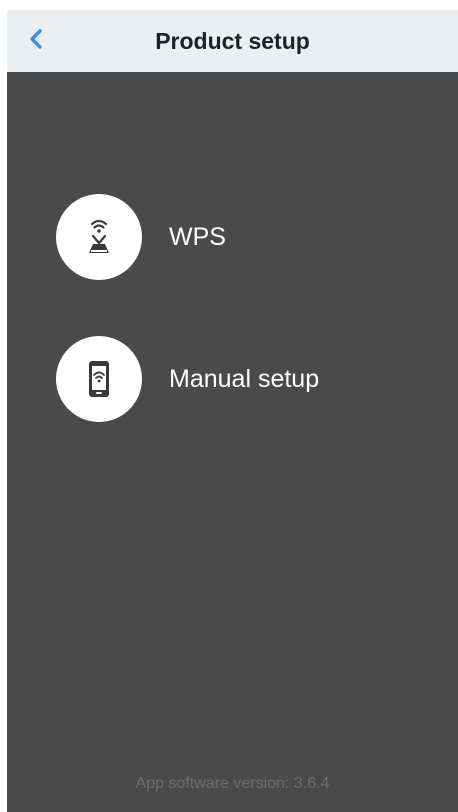 The width and height of the screenshot is (458, 812). I want to click on manual-setup-option: Manual setup, so click(236, 379).